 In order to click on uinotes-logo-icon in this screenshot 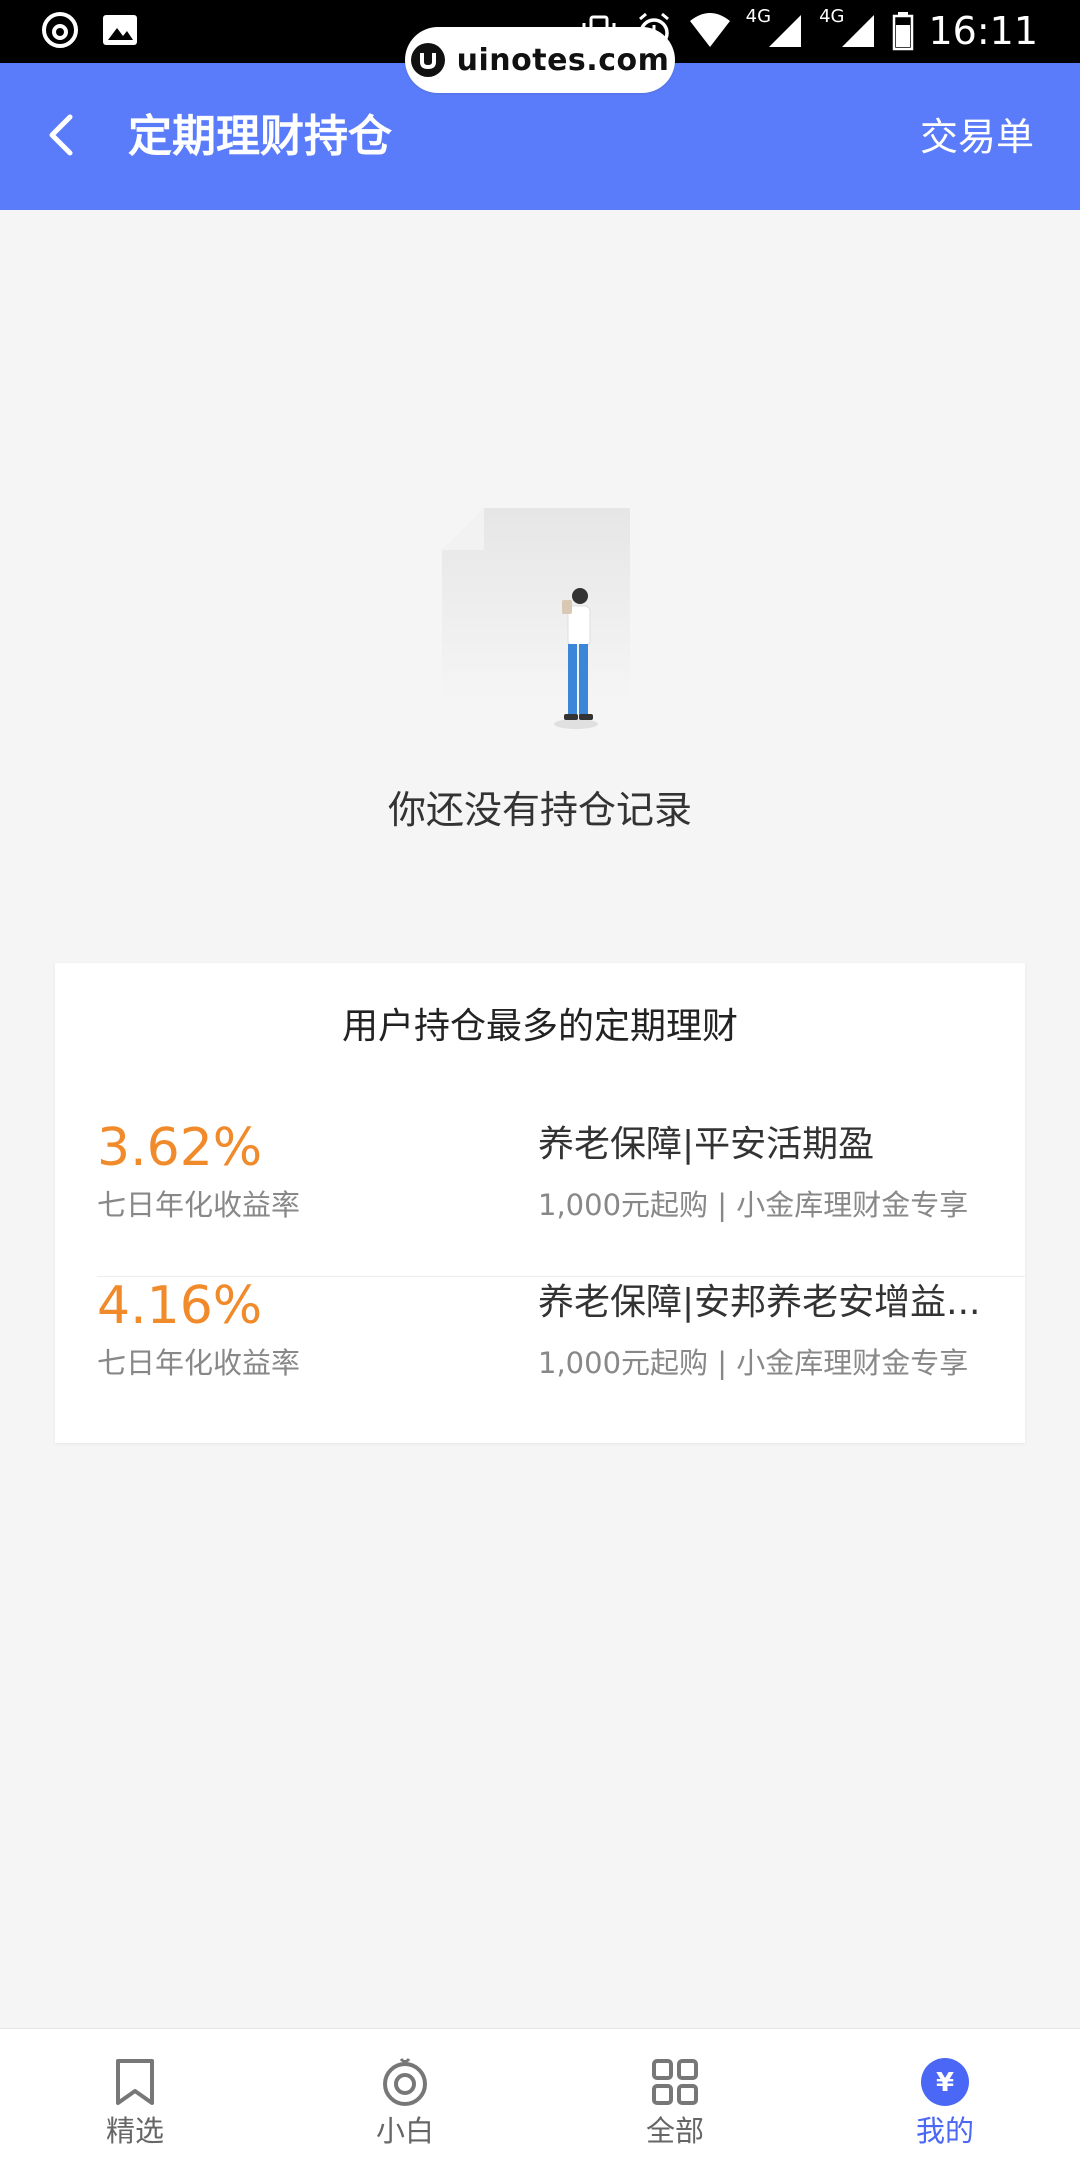, I will do `click(427, 60)`.